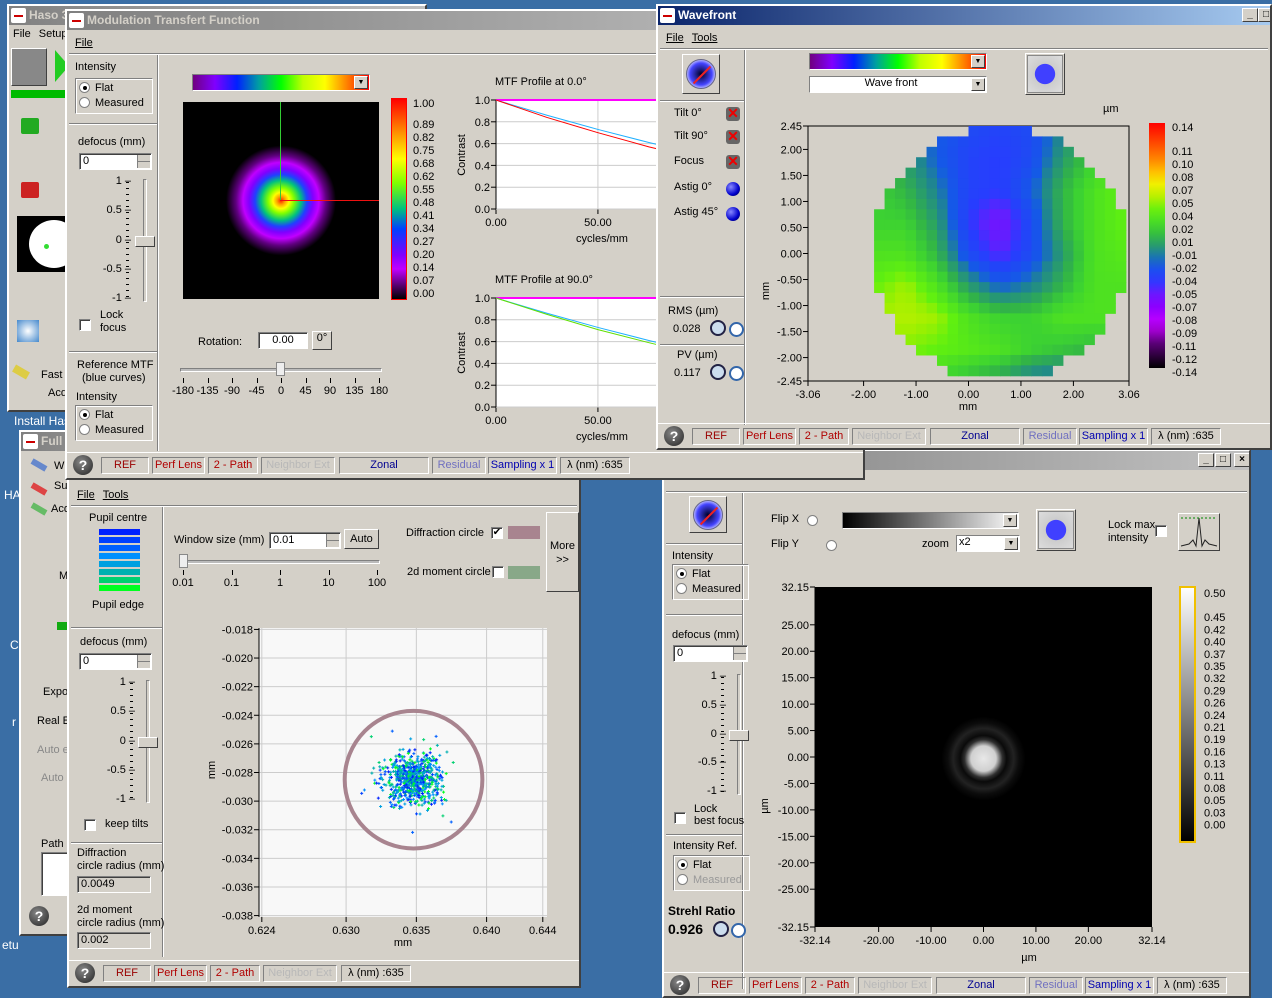 The image size is (1272, 998). I want to click on colorbar-tick: 0.29, so click(1214, 691).